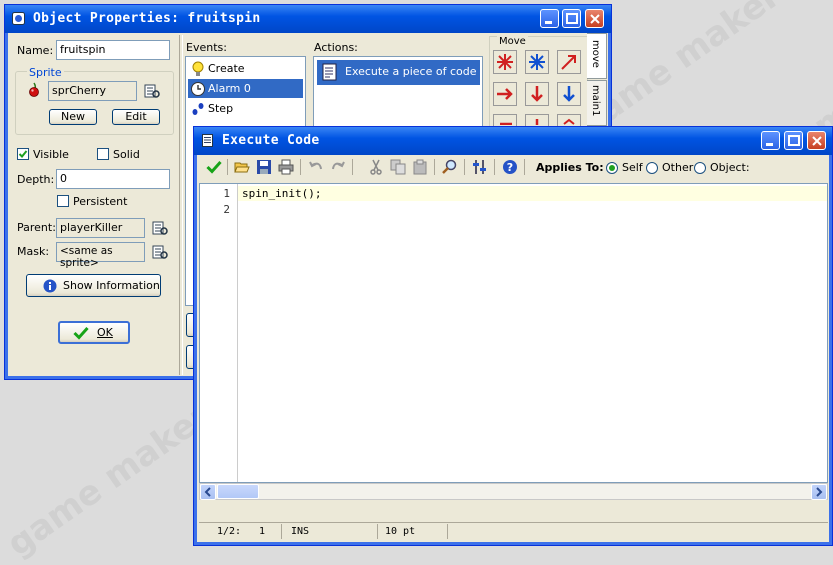 This screenshot has width=833, height=565. I want to click on horizontal-scrollbar, so click(513, 491).